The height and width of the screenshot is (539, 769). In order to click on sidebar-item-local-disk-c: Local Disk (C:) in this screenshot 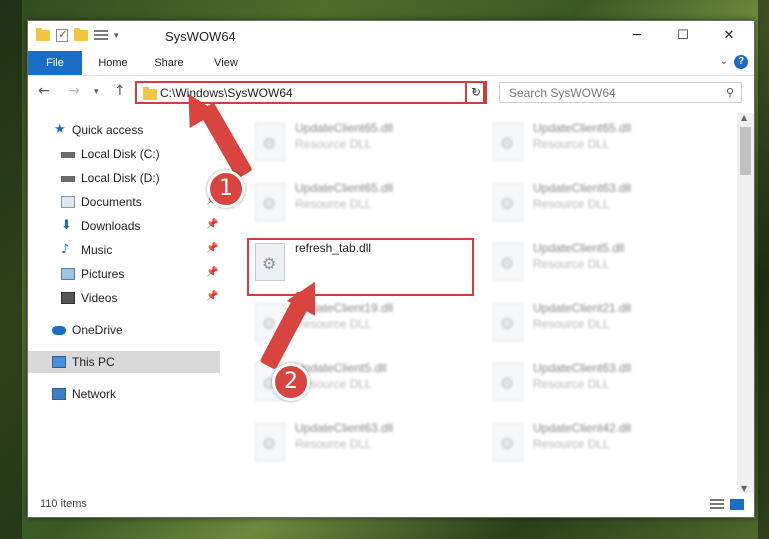, I will do `click(124, 154)`.